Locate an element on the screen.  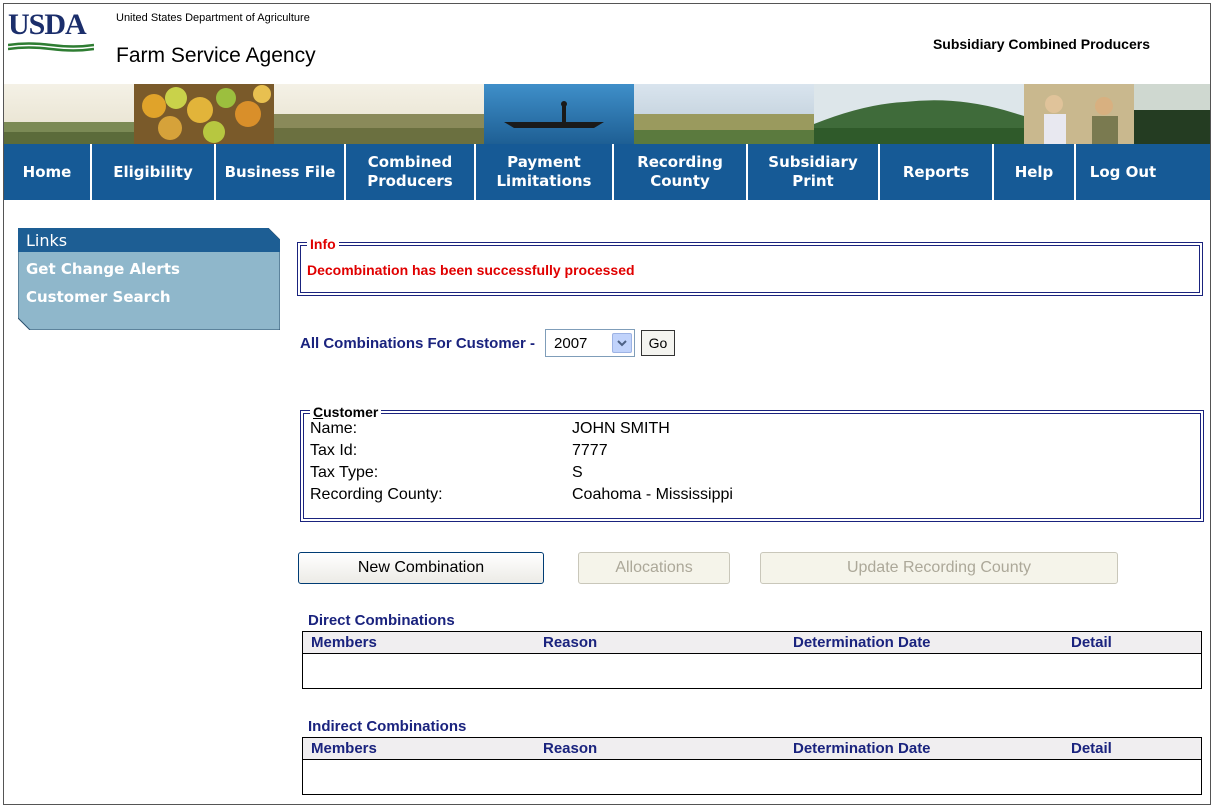
customer-county-value: Coahoma - Mississippi is located at coordinates (652, 494).